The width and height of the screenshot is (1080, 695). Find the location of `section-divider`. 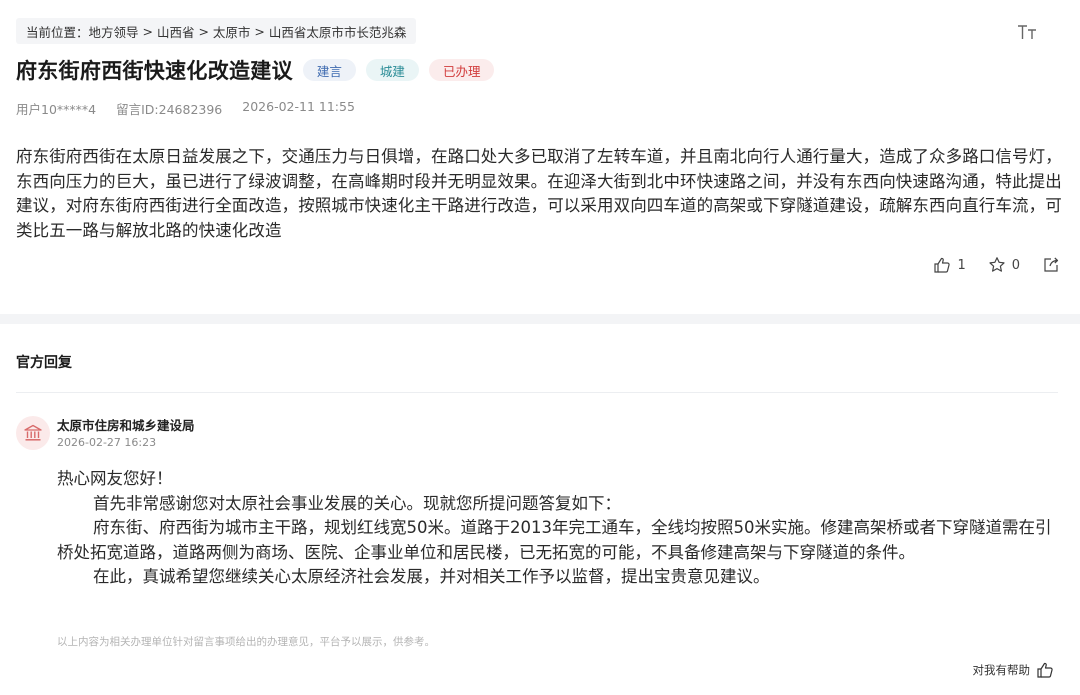

section-divider is located at coordinates (540, 319).